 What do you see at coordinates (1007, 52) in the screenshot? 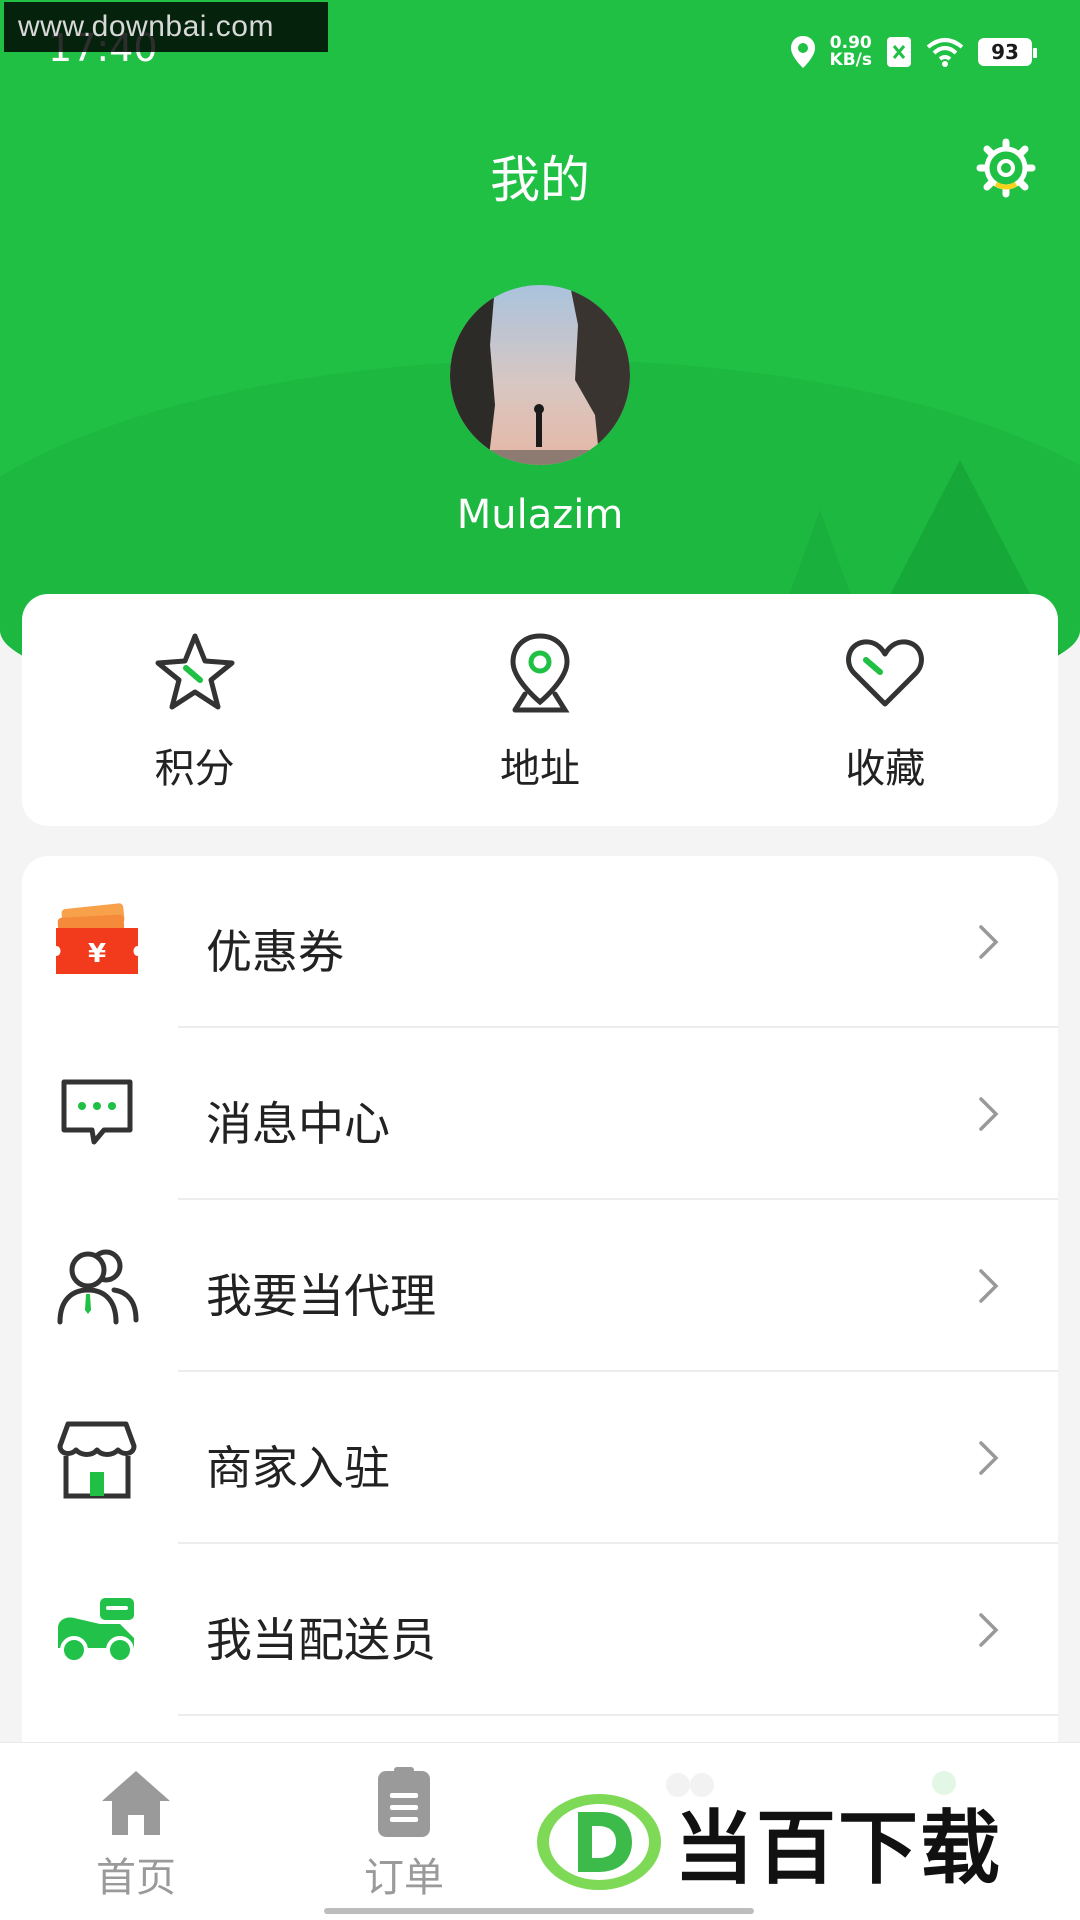
I see `battery-indicator: 93` at bounding box center [1007, 52].